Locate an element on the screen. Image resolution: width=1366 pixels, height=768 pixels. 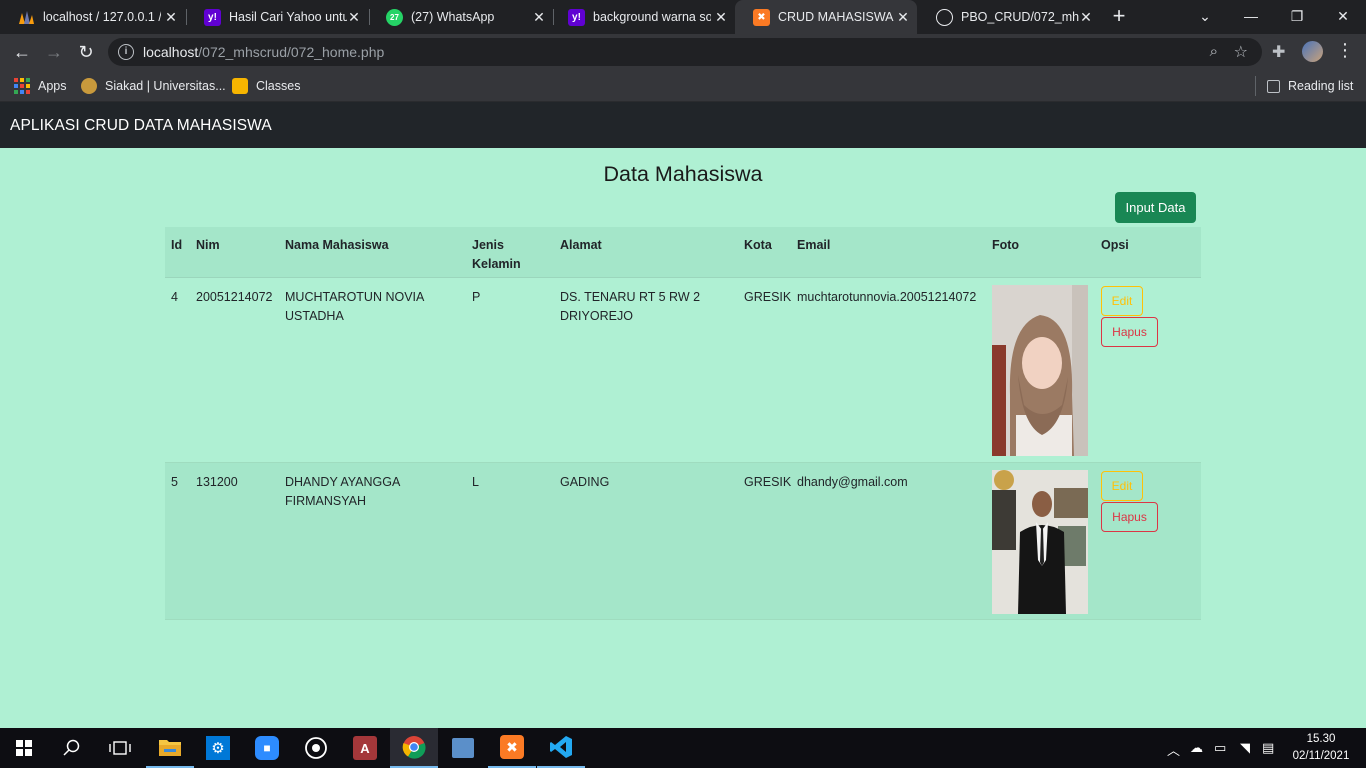
extensions-icon: ✚ is located at coordinates (1278, 52).